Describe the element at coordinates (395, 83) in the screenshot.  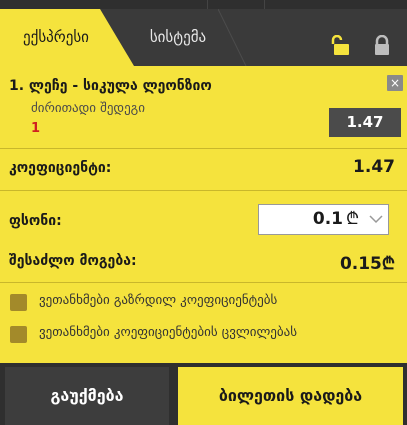
I see `remove-bet-button: ×` at that location.